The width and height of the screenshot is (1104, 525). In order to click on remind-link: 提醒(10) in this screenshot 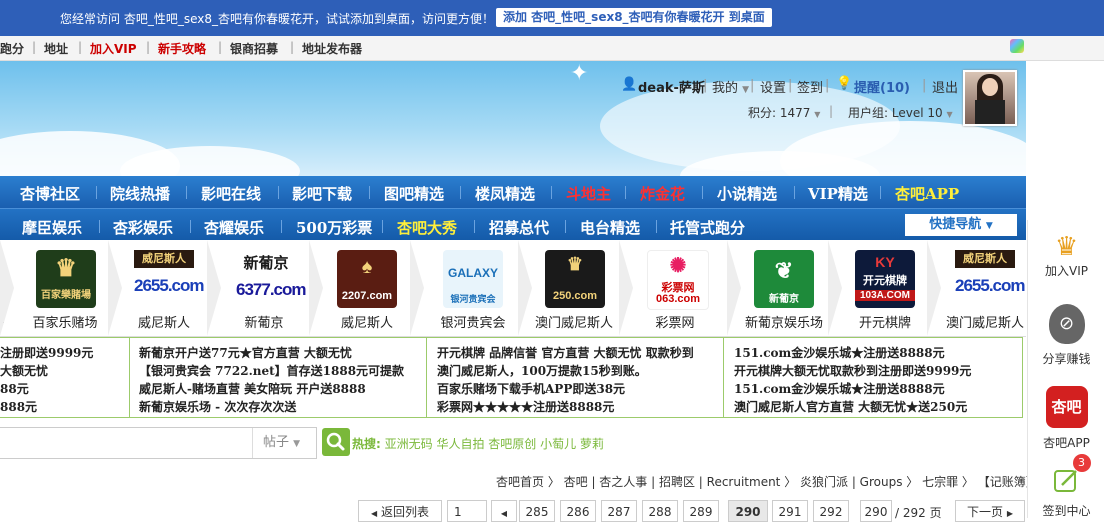, I will do `click(882, 86)`.